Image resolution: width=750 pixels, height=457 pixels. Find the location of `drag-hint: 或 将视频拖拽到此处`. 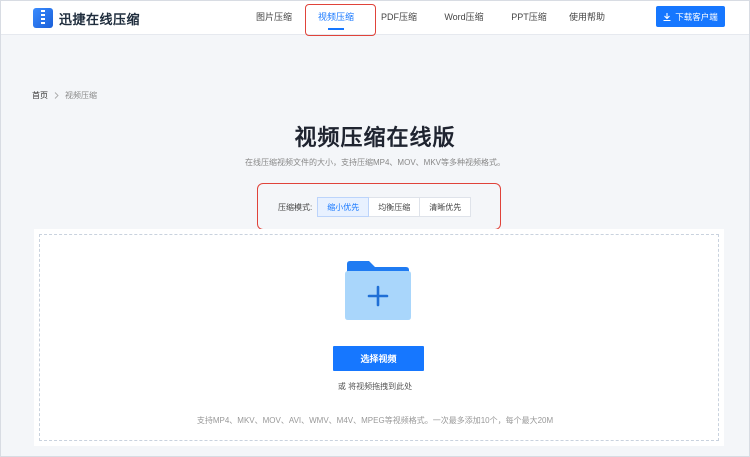

drag-hint: 或 将视频拖拽到此处 is located at coordinates (375, 386).